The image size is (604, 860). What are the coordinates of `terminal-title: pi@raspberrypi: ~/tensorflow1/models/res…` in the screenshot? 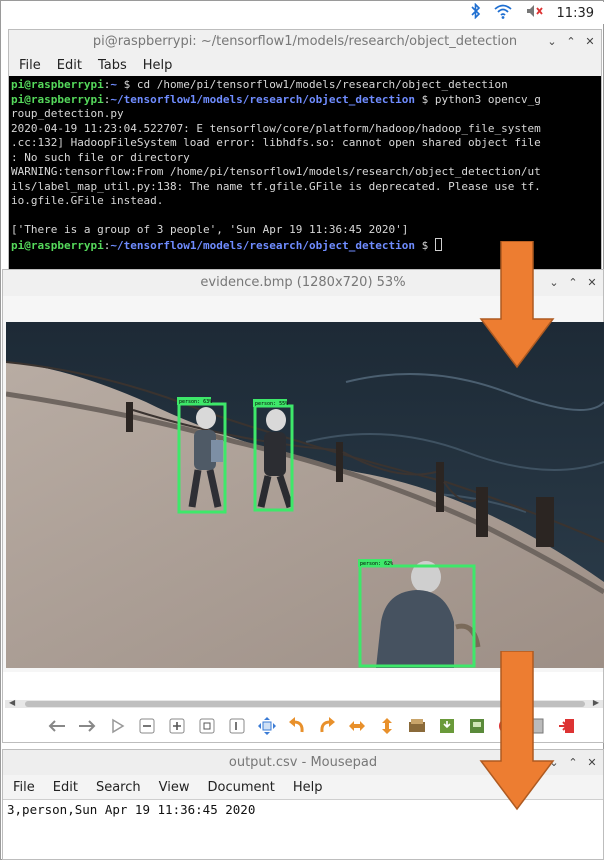 It's located at (305, 41).